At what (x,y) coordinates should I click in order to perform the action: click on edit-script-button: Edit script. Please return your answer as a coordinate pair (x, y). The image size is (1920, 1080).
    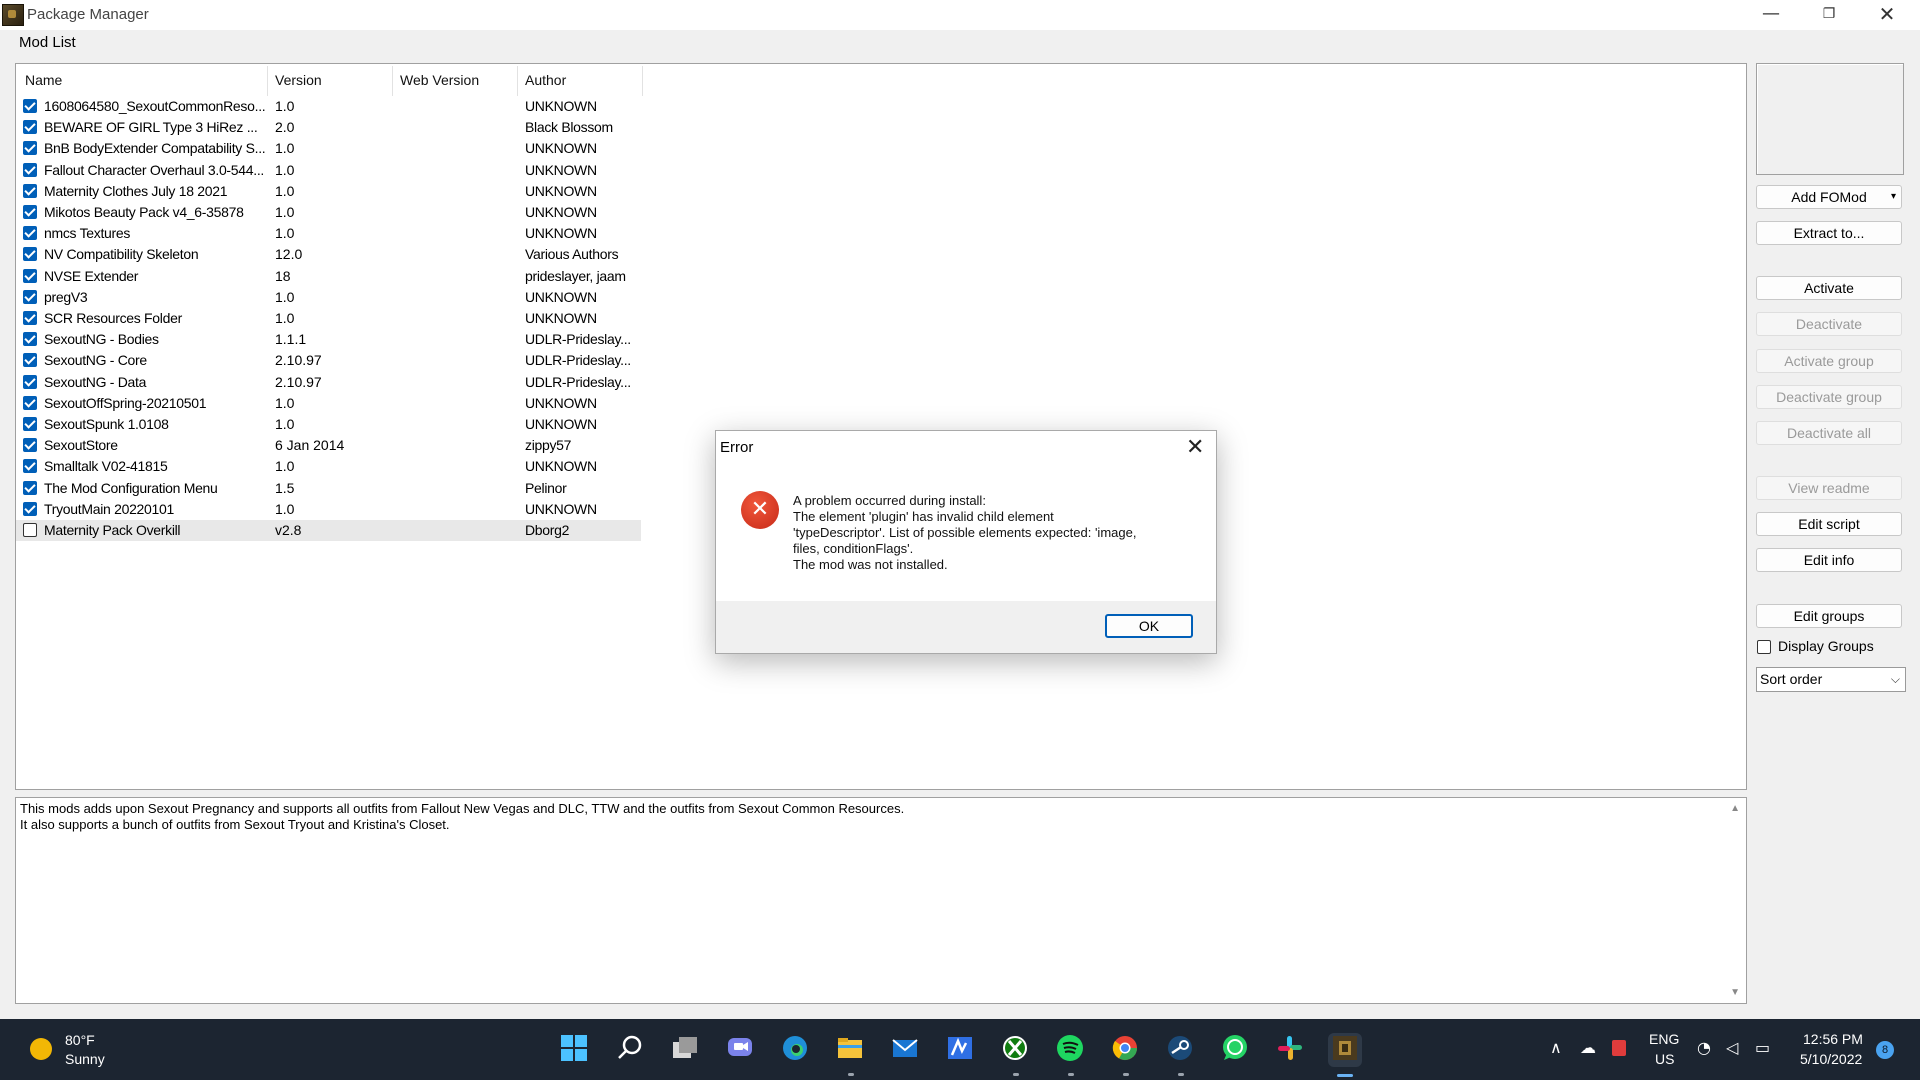
    Looking at the image, I should click on (1829, 524).